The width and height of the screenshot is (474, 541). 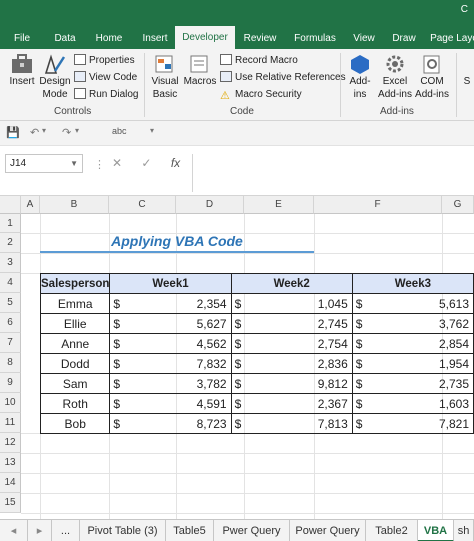 What do you see at coordinates (10, 363) in the screenshot?
I see `row-header-8: 8` at bounding box center [10, 363].